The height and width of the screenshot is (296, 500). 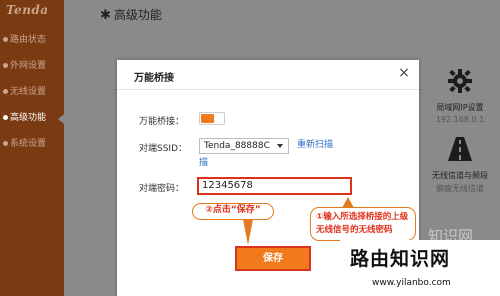 What do you see at coordinates (460, 96) in the screenshot?
I see `tile-lan-ip: 局域网IP设置 192.168.0.1` at bounding box center [460, 96].